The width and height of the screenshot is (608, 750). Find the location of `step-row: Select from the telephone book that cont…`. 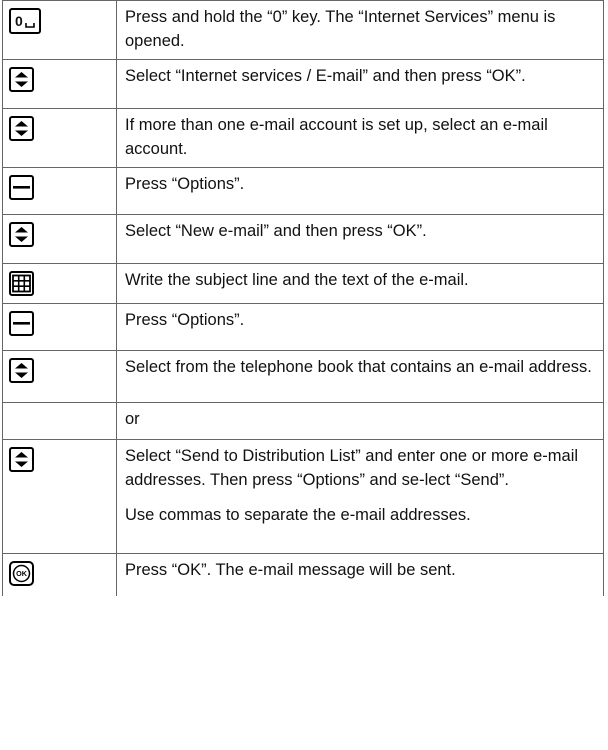

step-row: Select from the telephone book that cont… is located at coordinates (303, 376).